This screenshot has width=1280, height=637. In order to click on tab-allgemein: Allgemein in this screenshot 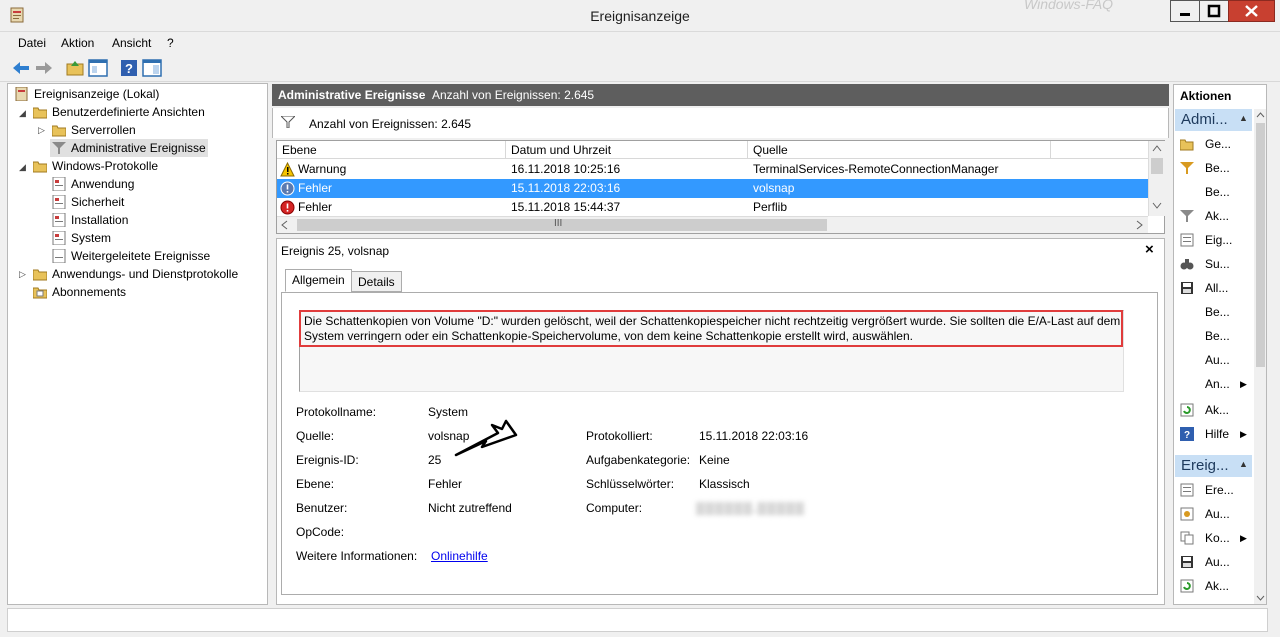, I will do `click(318, 280)`.